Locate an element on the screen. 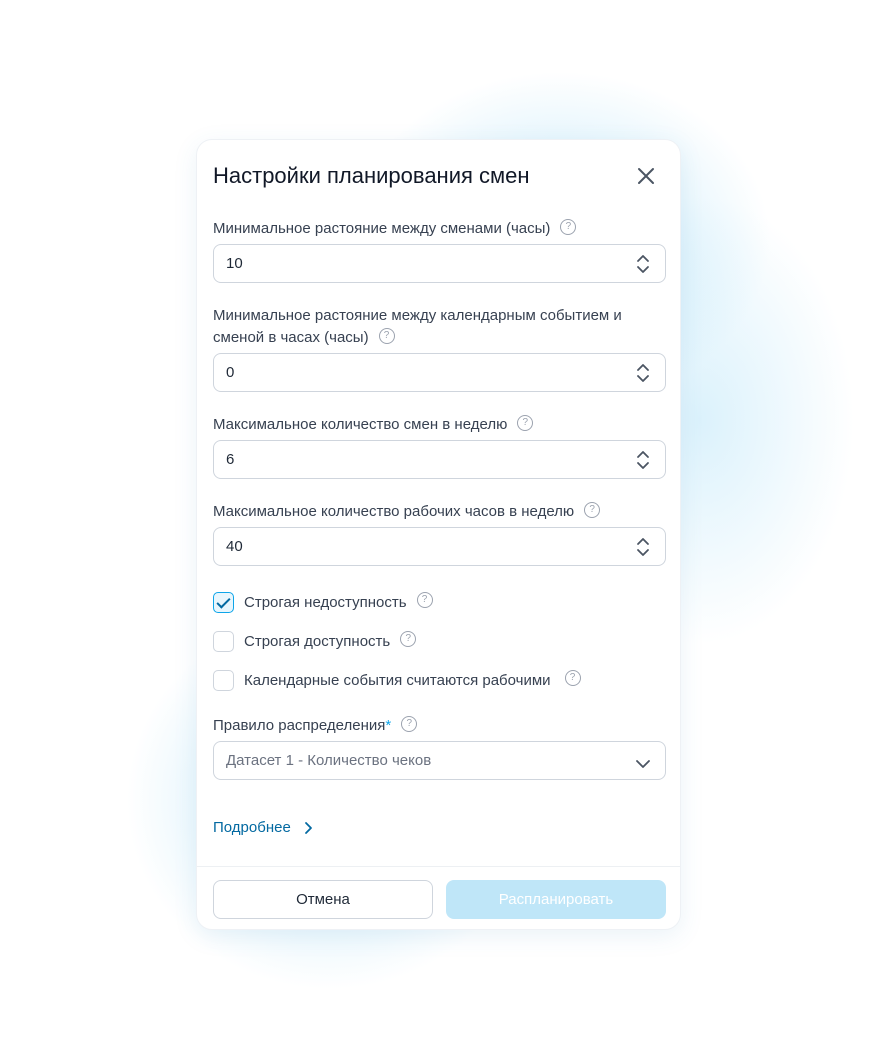 The height and width of the screenshot is (1061, 878). close-icon is located at coordinates (646, 176).